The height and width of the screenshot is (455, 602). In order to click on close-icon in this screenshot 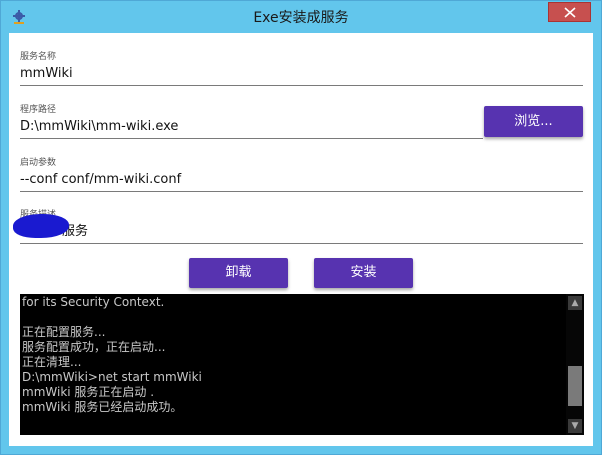, I will do `click(570, 12)`.